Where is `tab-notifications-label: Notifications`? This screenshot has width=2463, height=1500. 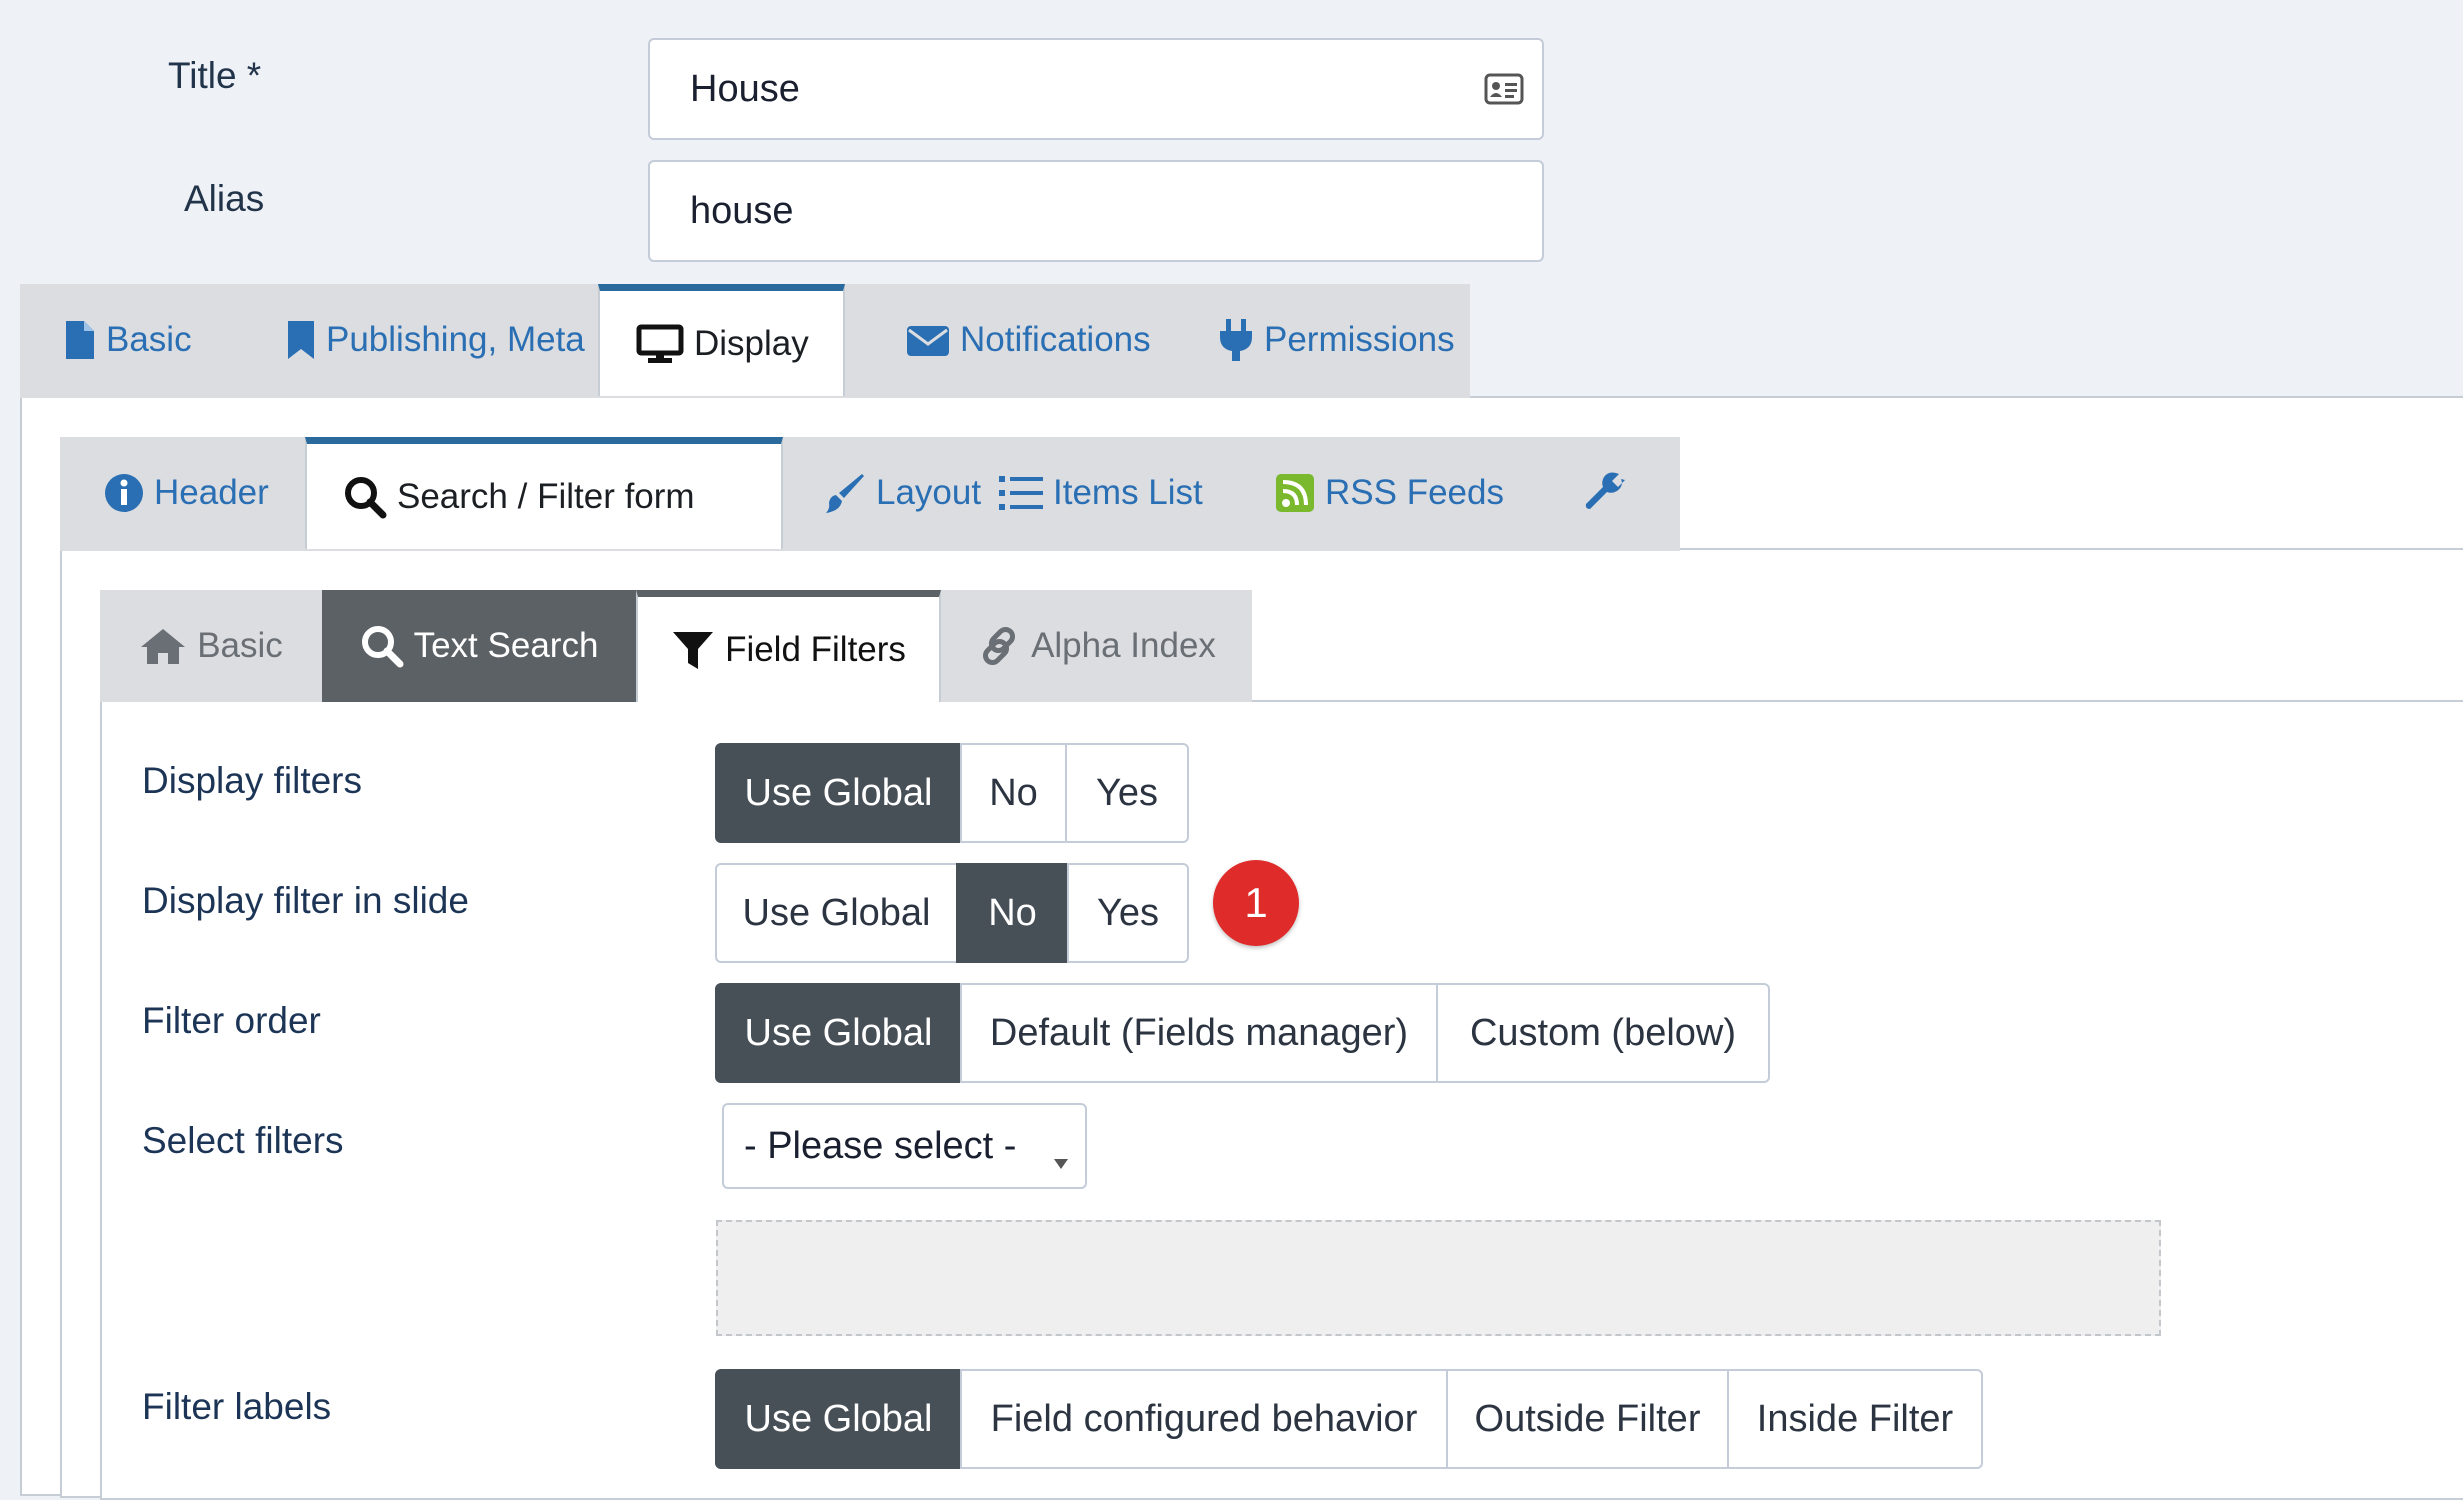
tab-notifications-label: Notifications is located at coordinates (1055, 339).